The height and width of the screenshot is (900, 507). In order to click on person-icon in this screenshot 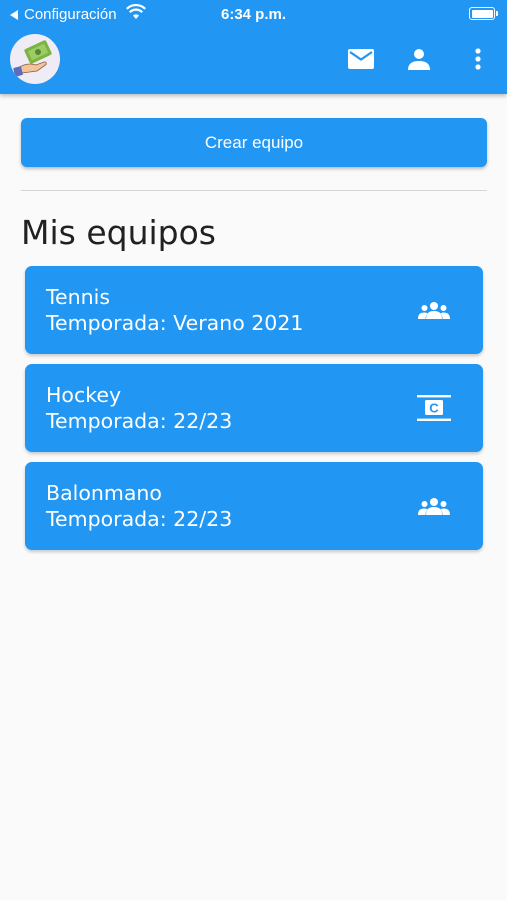, I will do `click(419, 59)`.